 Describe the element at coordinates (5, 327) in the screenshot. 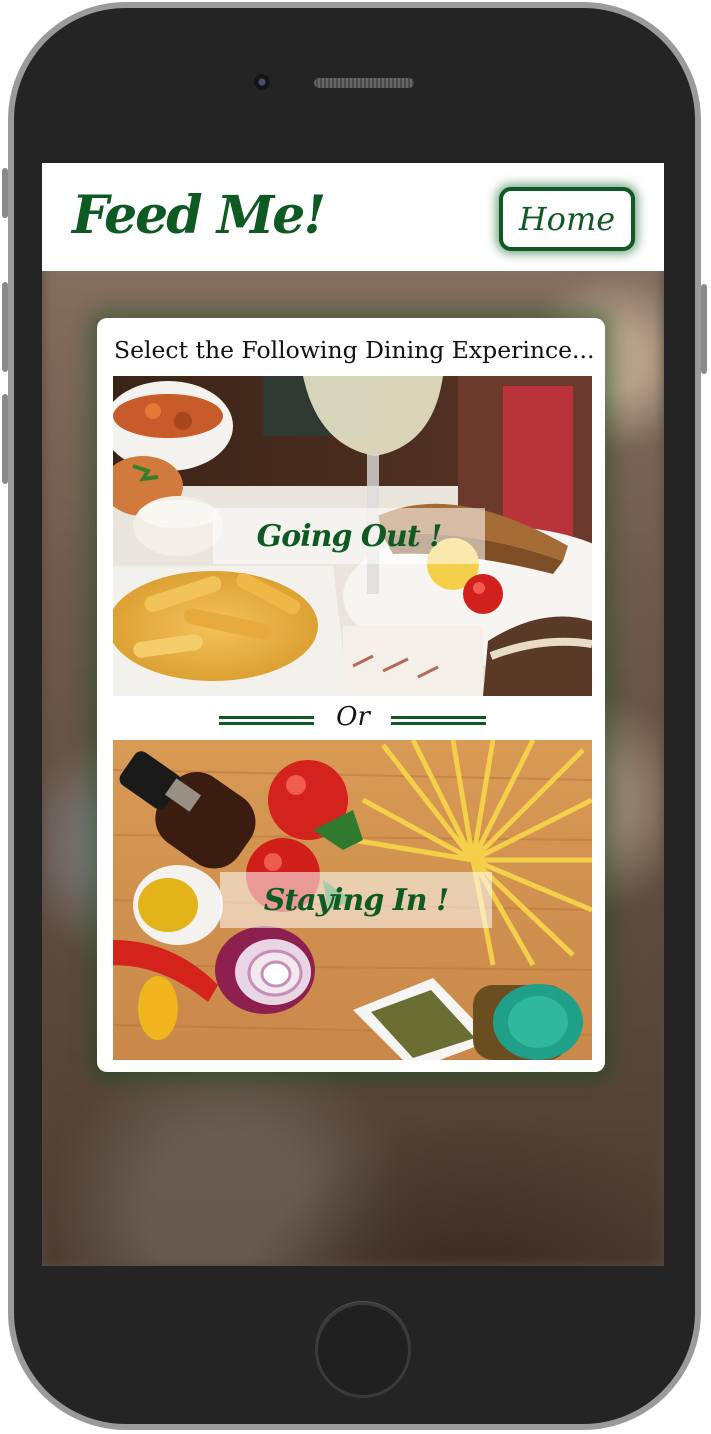

I see `volume-up-button` at that location.